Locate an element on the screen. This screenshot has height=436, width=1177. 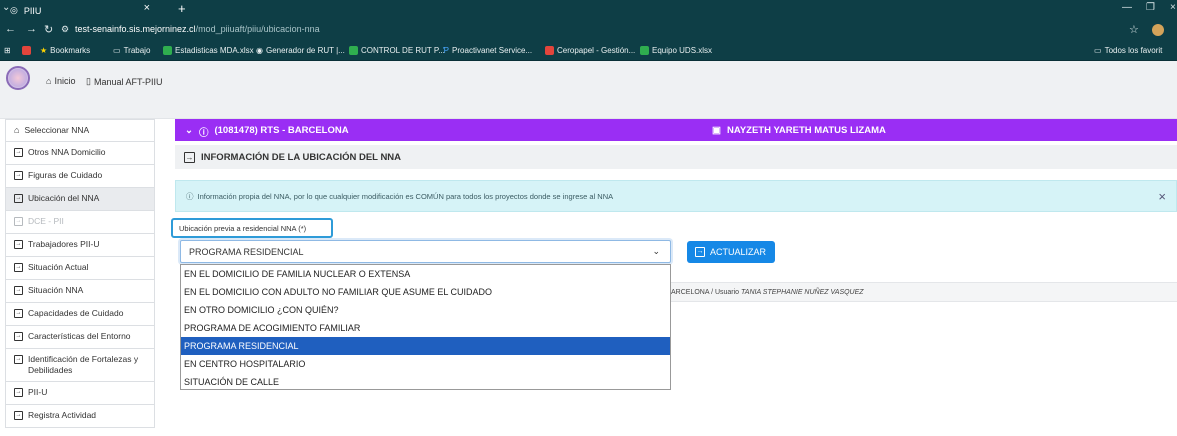
section-header: → INFORMACIÓN DE LA UBICACIÓN DEL NNA is located at coordinates (676, 157).